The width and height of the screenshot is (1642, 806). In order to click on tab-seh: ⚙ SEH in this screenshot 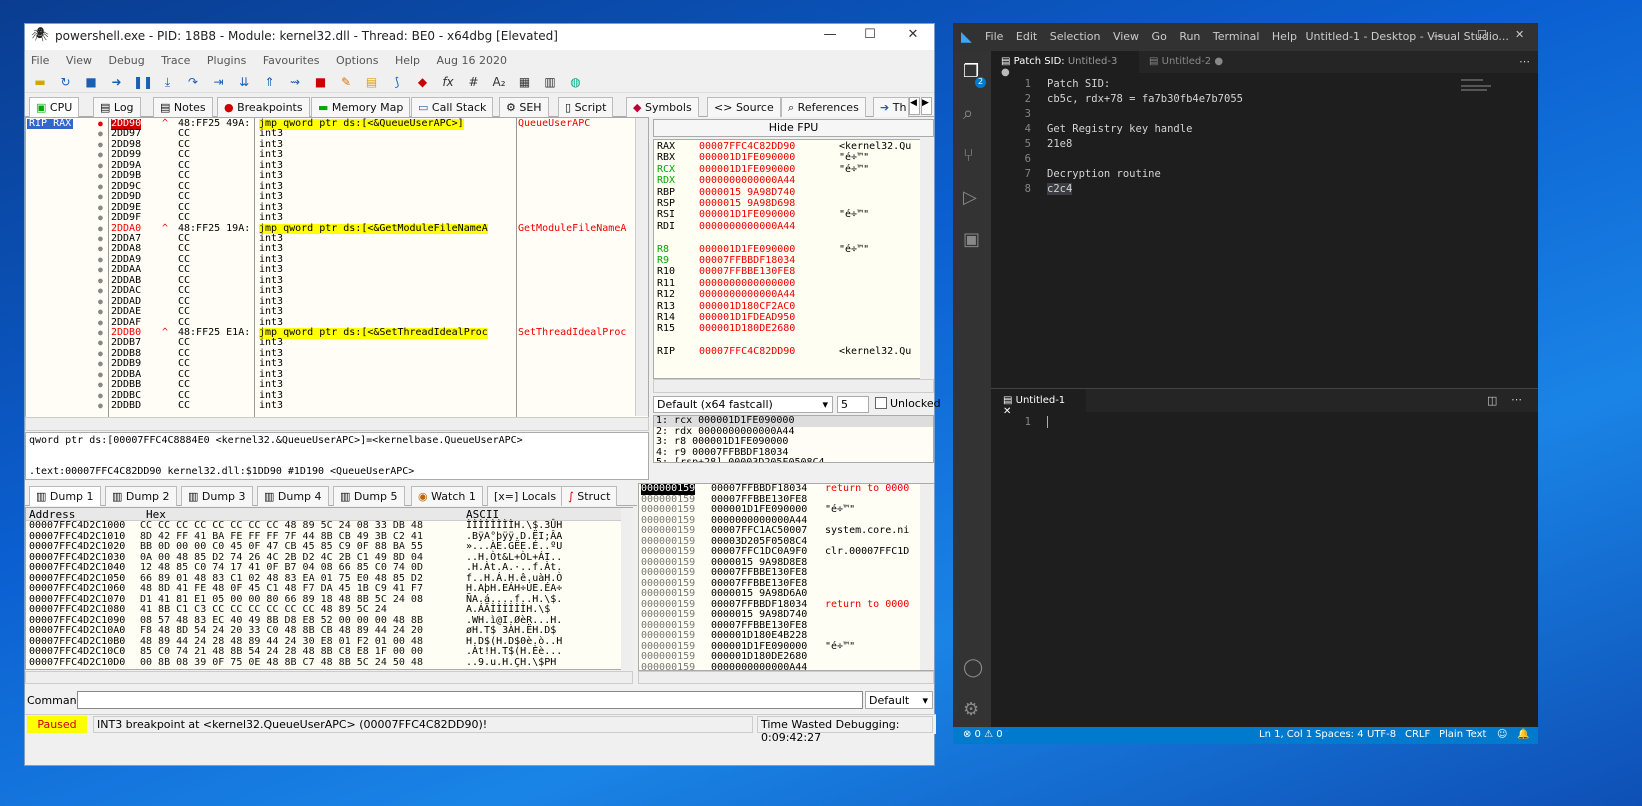, I will do `click(524, 107)`.